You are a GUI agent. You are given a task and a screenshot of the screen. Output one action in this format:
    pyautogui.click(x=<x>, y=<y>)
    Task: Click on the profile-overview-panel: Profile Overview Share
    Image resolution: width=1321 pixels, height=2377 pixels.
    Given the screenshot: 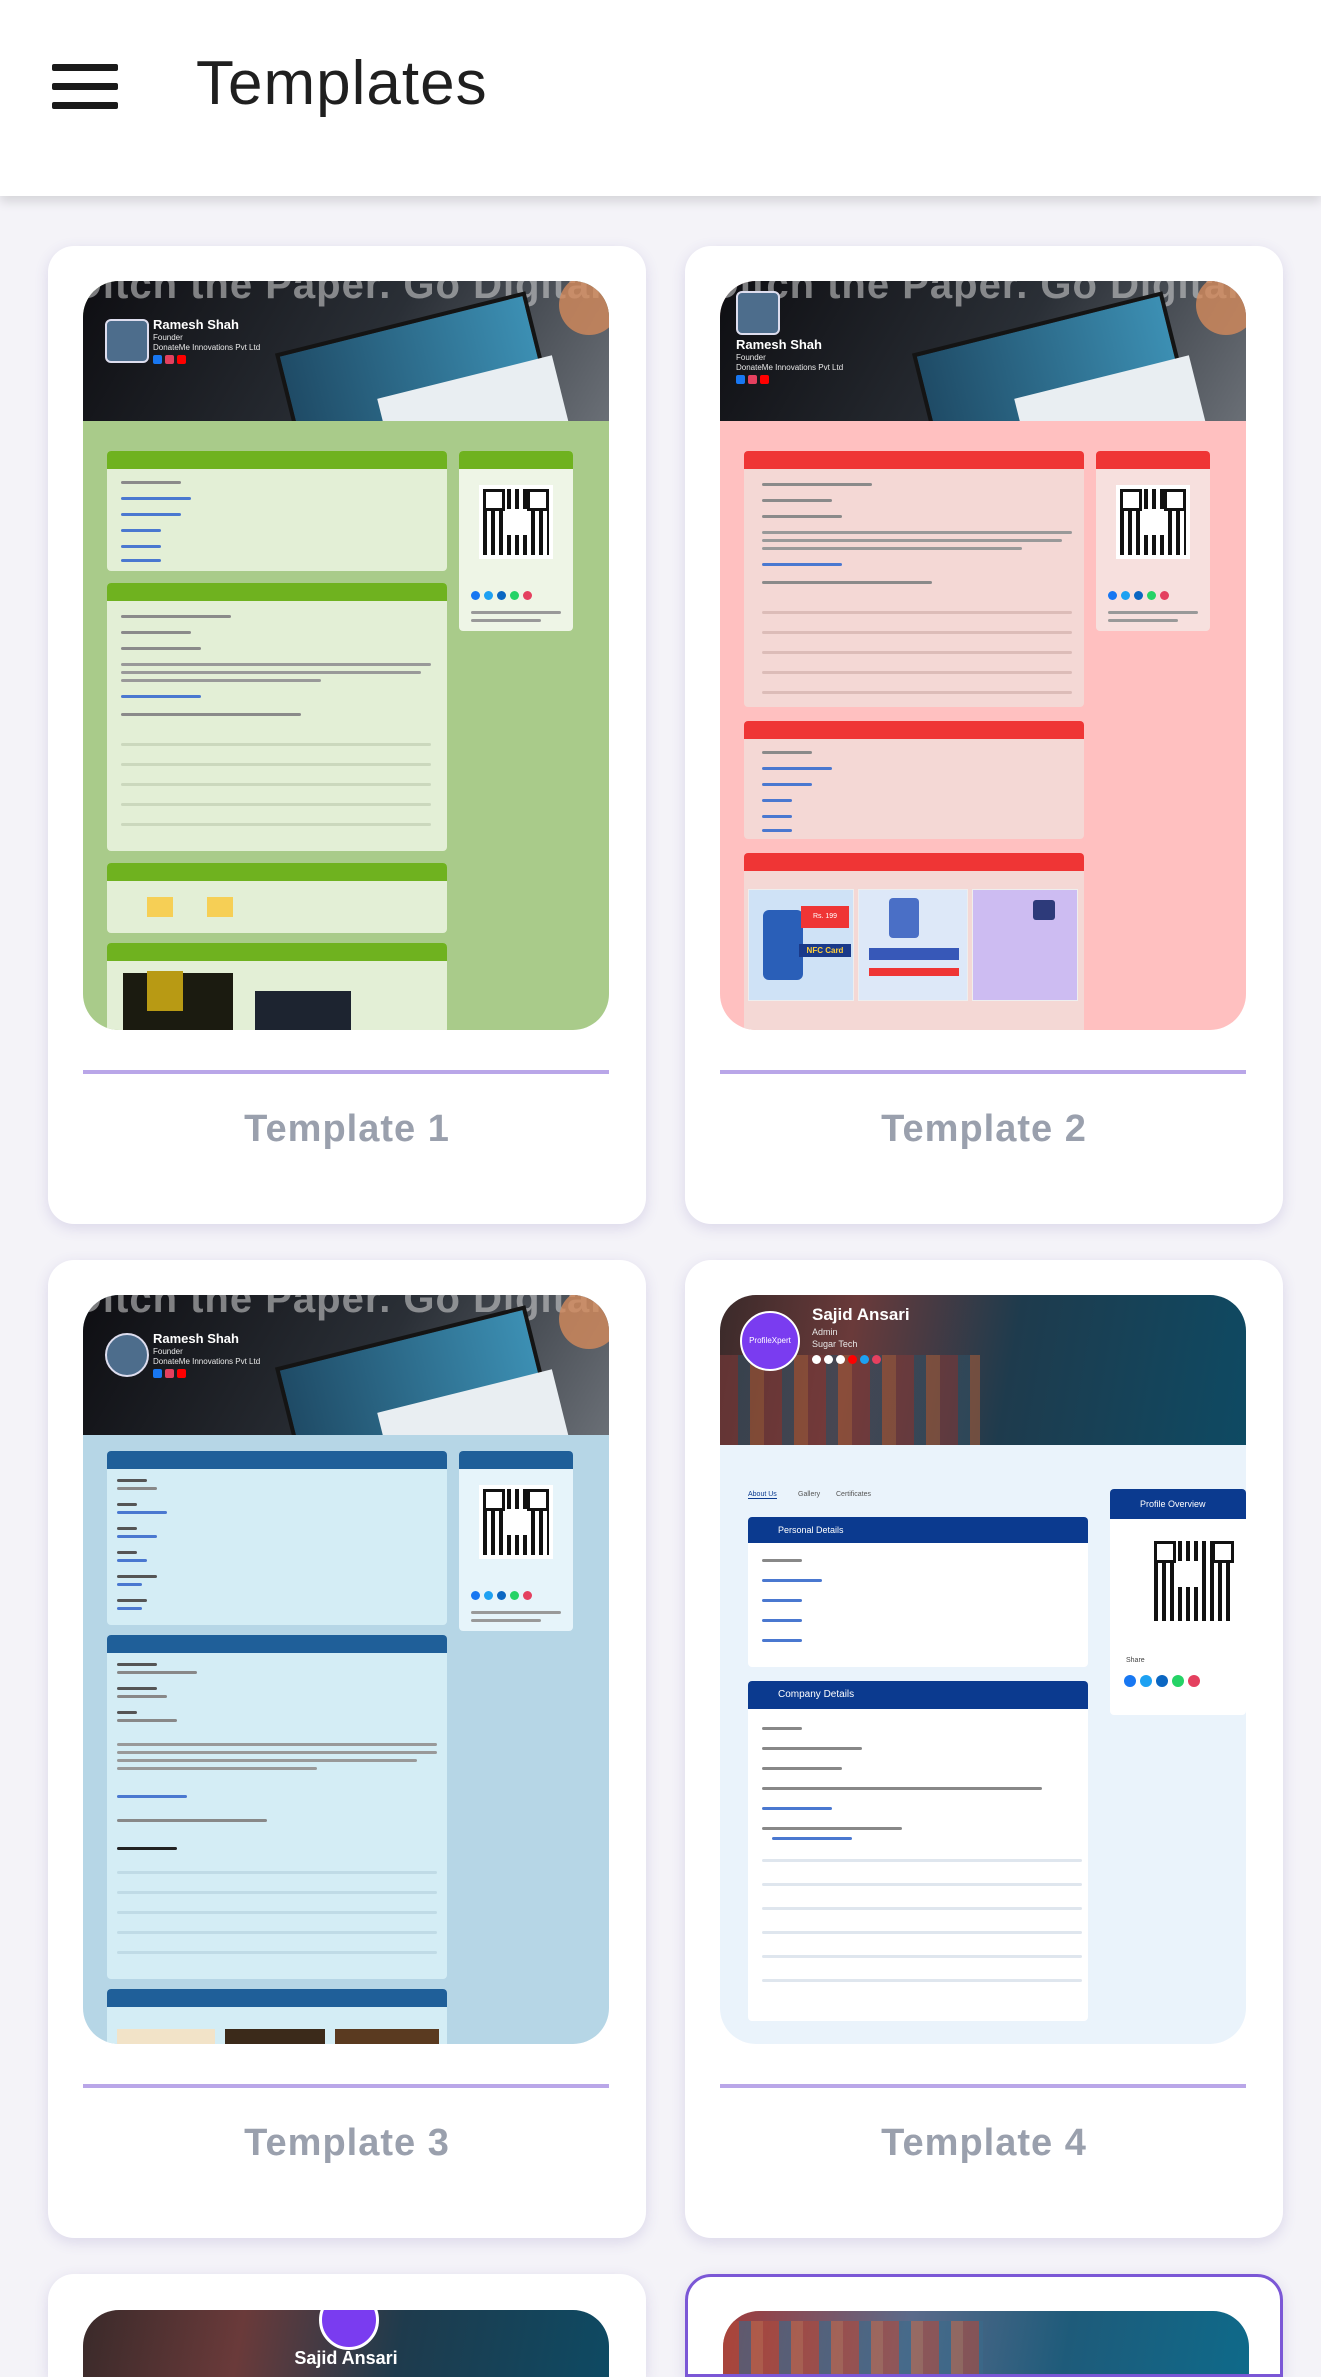 What is the action you would take?
    pyautogui.click(x=1178, y=1602)
    